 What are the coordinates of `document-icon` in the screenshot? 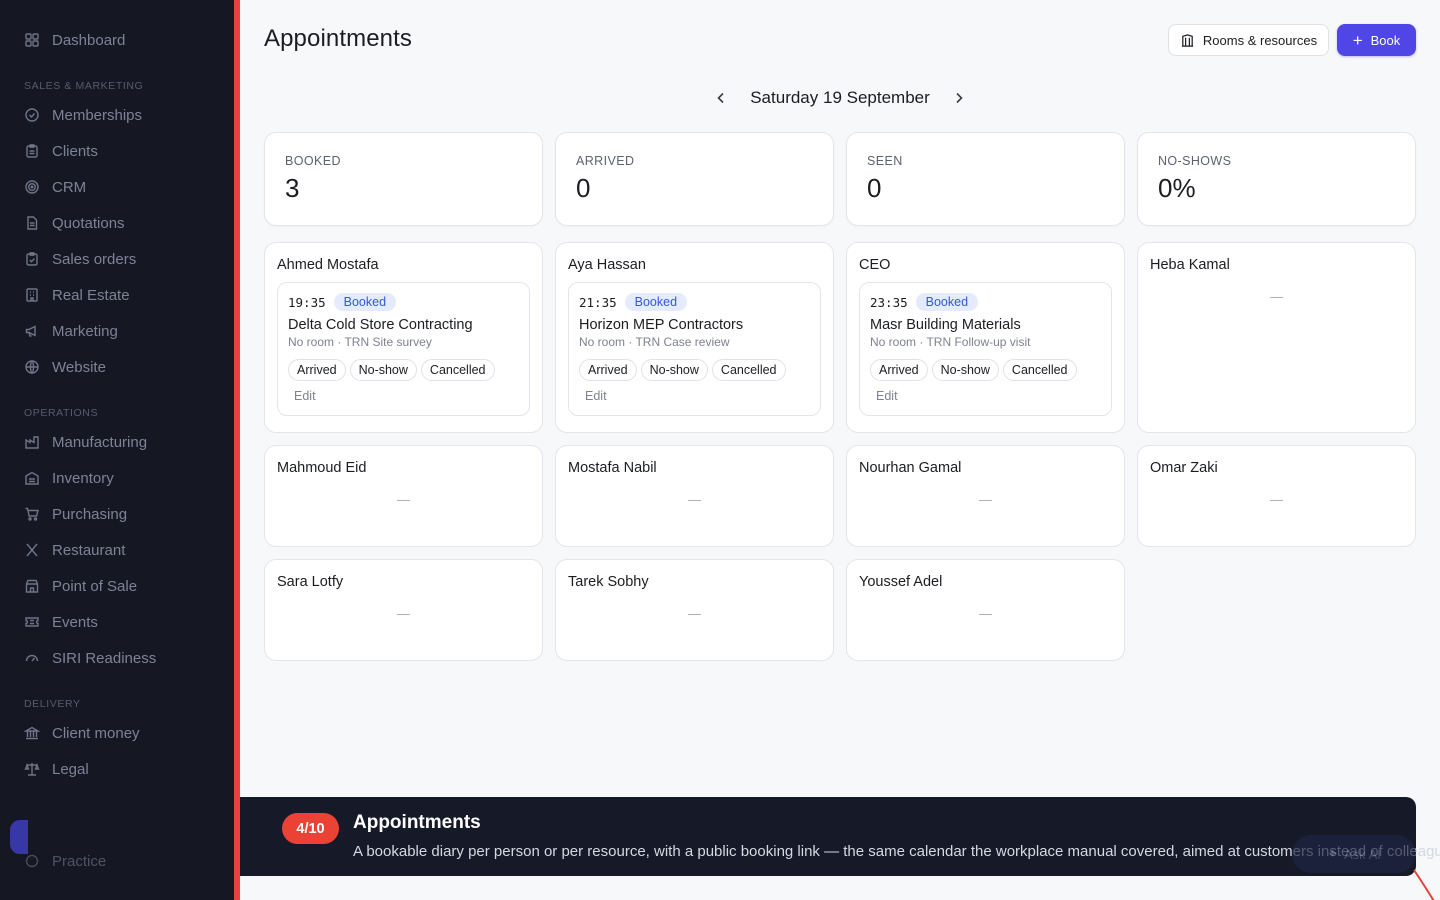 It's located at (32, 223).